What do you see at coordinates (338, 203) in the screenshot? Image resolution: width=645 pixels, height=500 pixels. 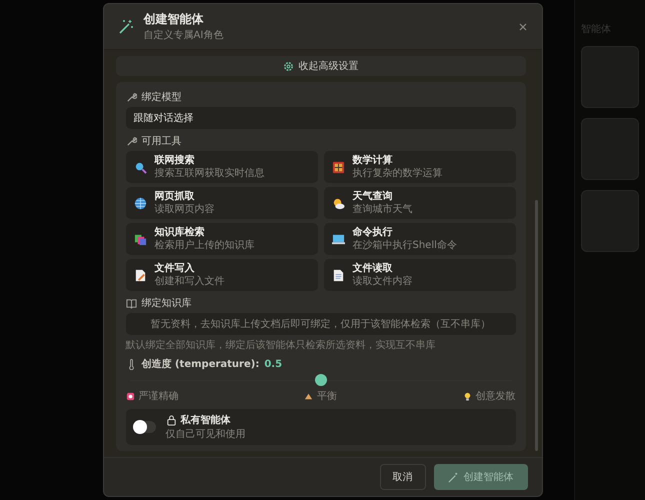 I see `sun-cloud-icon` at bounding box center [338, 203].